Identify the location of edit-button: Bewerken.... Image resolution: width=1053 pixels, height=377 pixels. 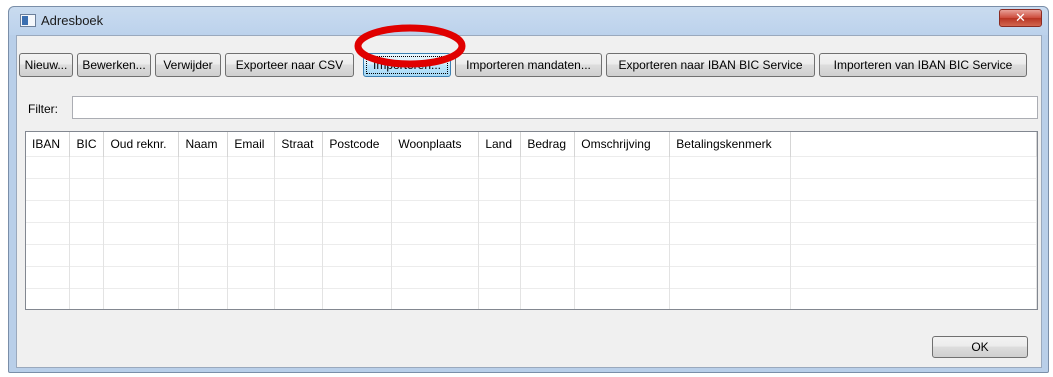
(114, 65).